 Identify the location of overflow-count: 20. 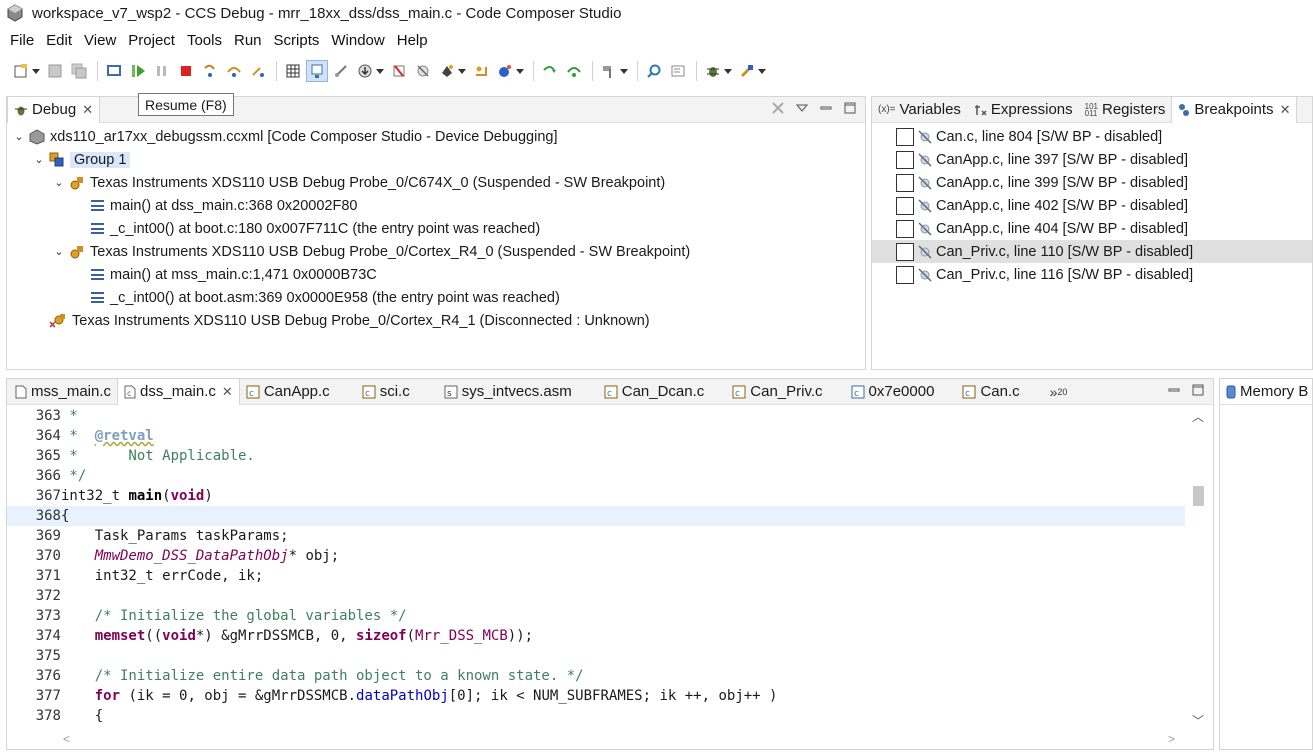
(1062, 391).